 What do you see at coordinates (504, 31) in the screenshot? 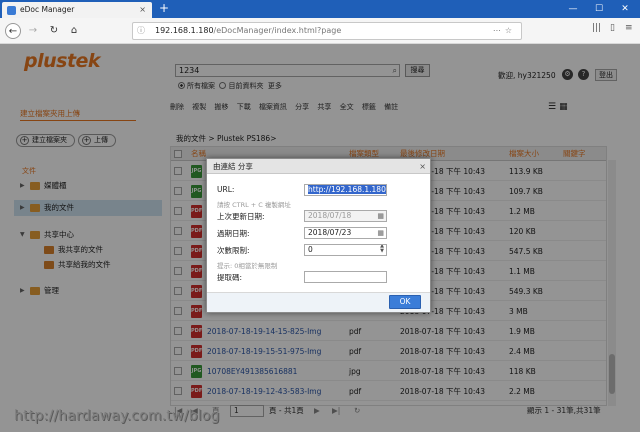
I see `page-actions-icon: ⋯☆` at bounding box center [504, 31].